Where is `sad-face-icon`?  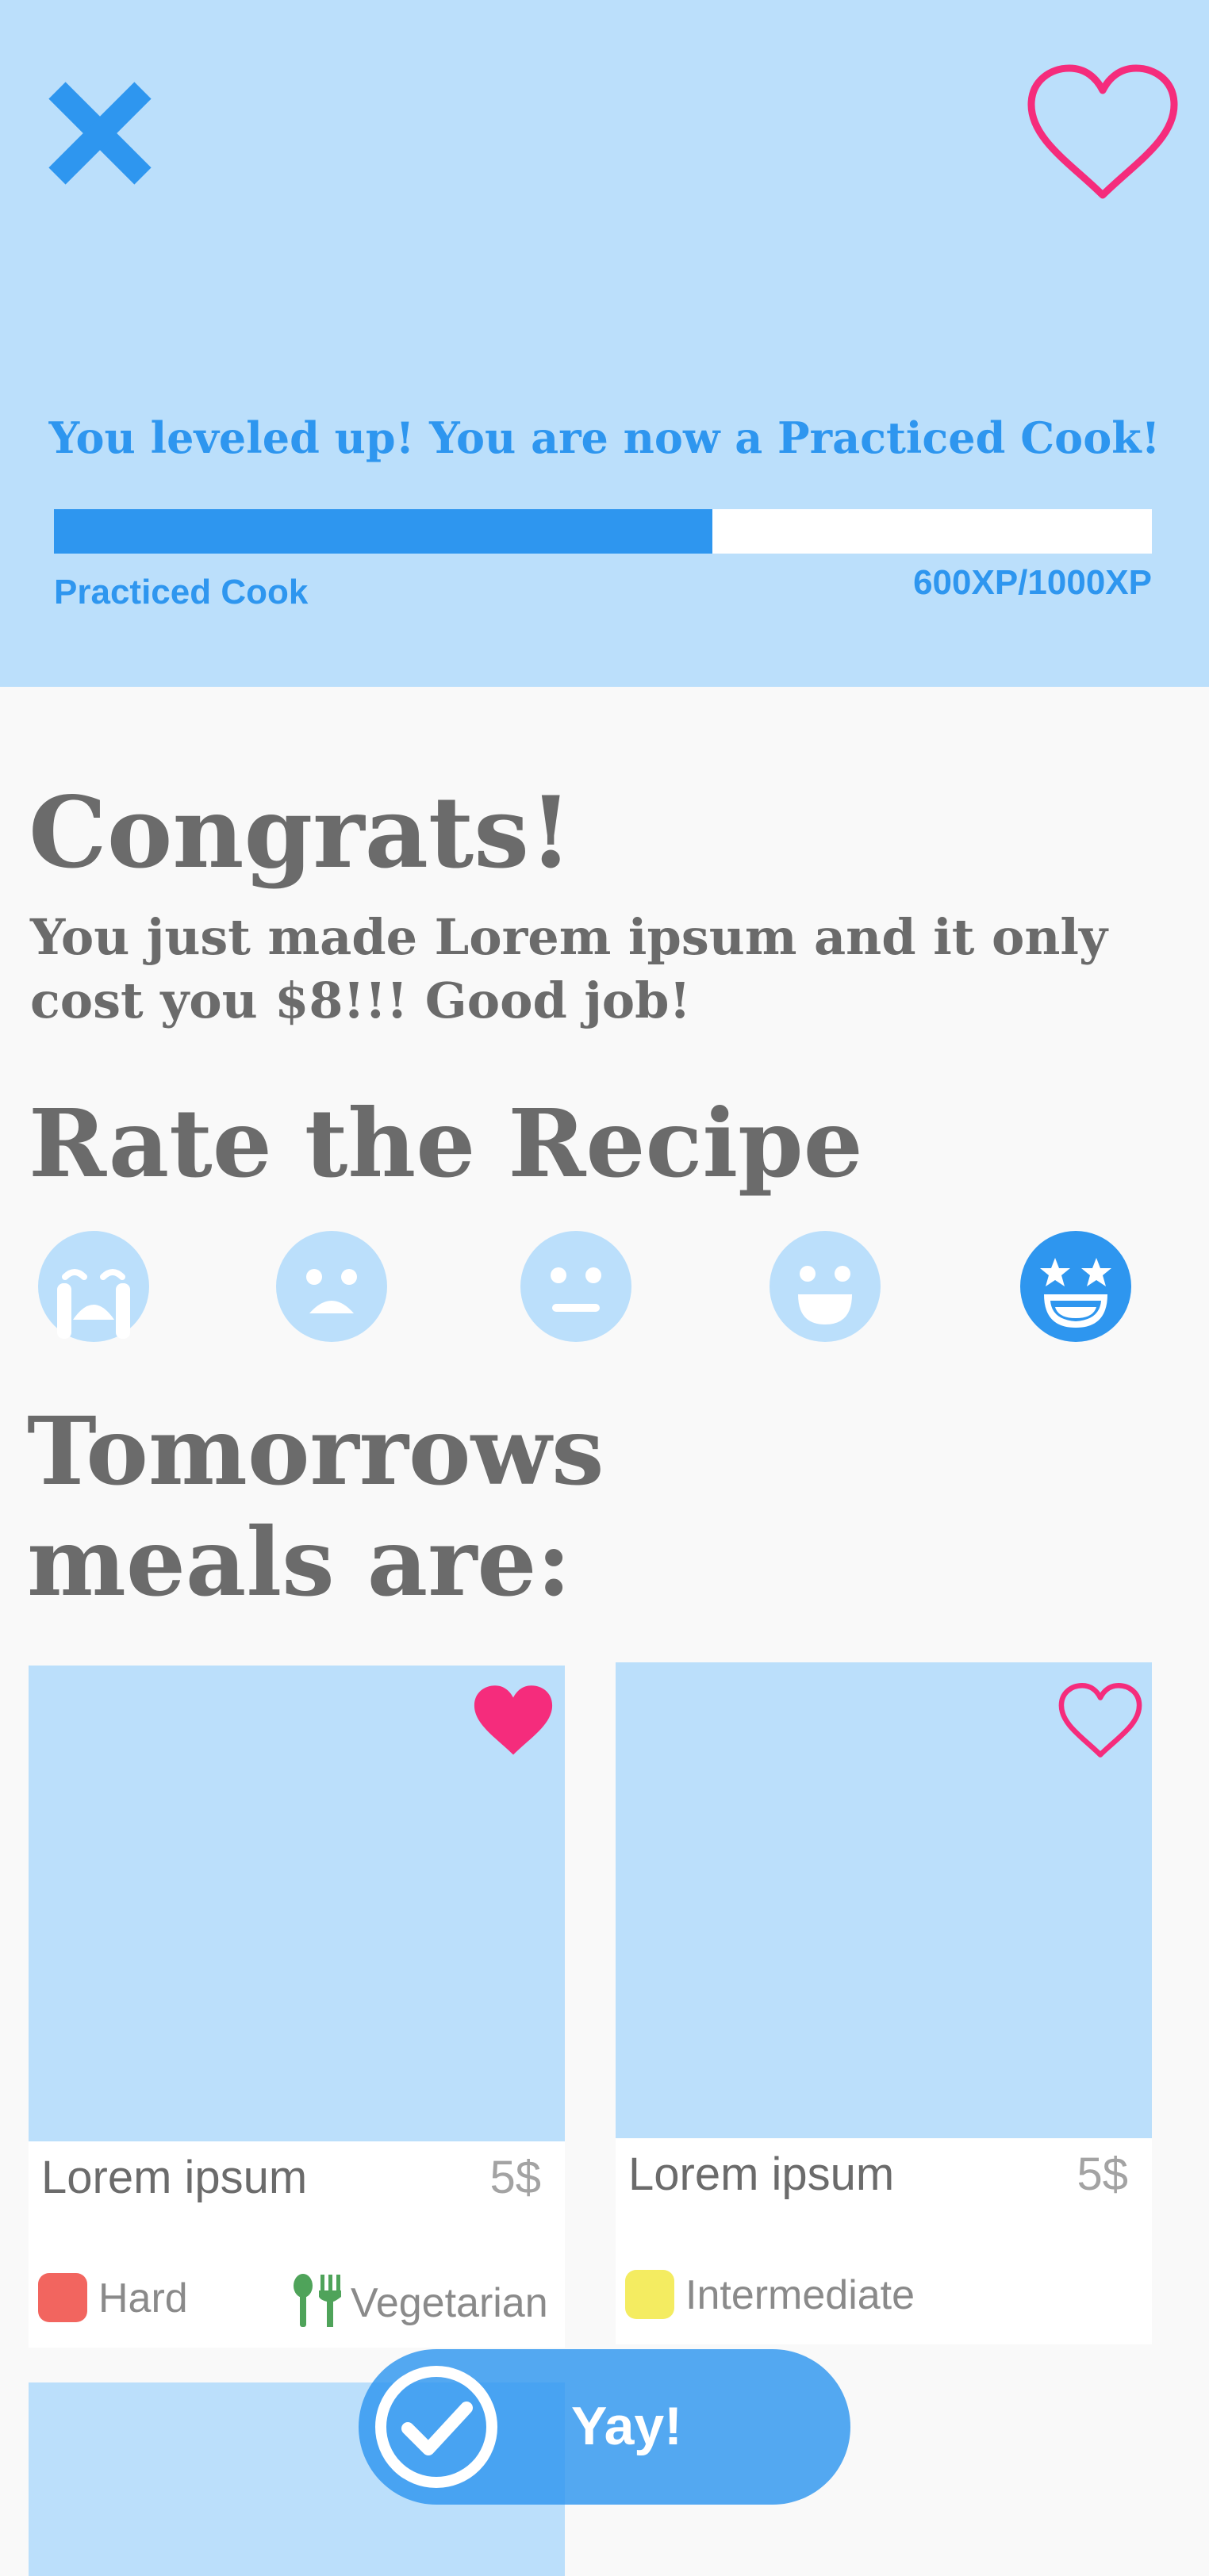
sad-face-icon is located at coordinates (331, 1286).